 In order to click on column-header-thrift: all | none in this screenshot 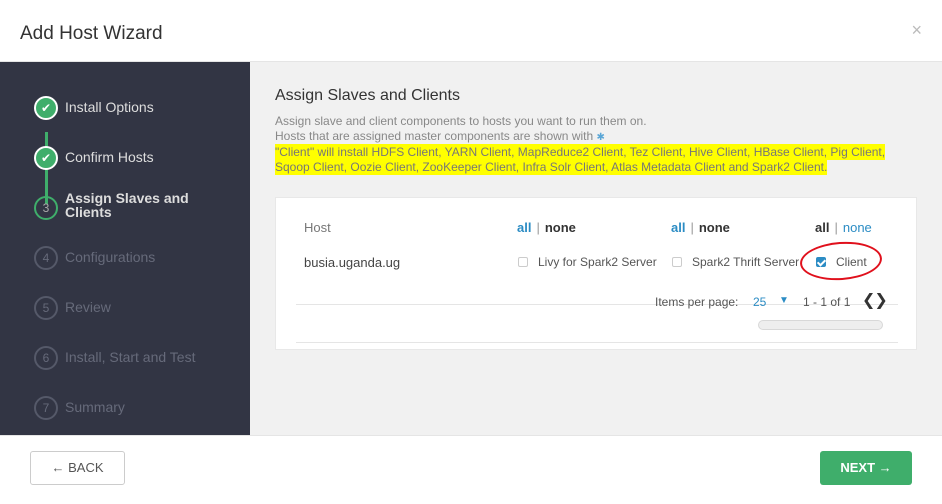, I will do `click(700, 227)`.